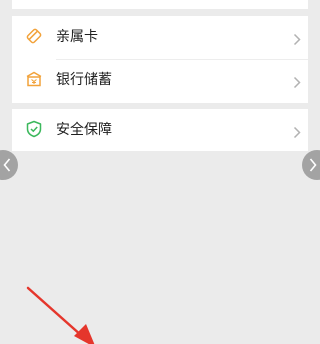 Image resolution: width=320 pixels, height=344 pixels. Describe the element at coordinates (160, 38) in the screenshot. I see `menu-item-family-card: 亲属卡` at that location.